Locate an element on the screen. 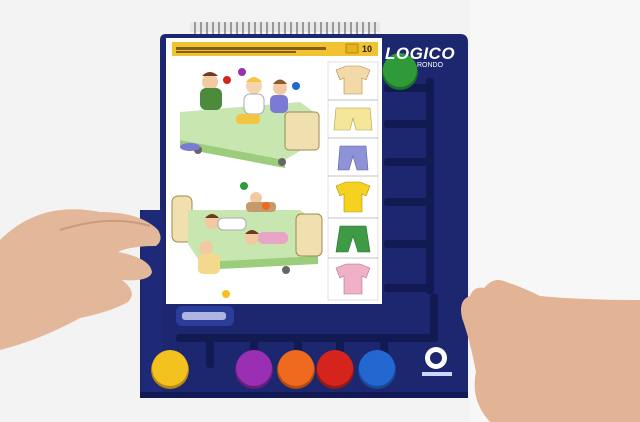 The image size is (640, 422). blue-button is located at coordinates (377, 368).